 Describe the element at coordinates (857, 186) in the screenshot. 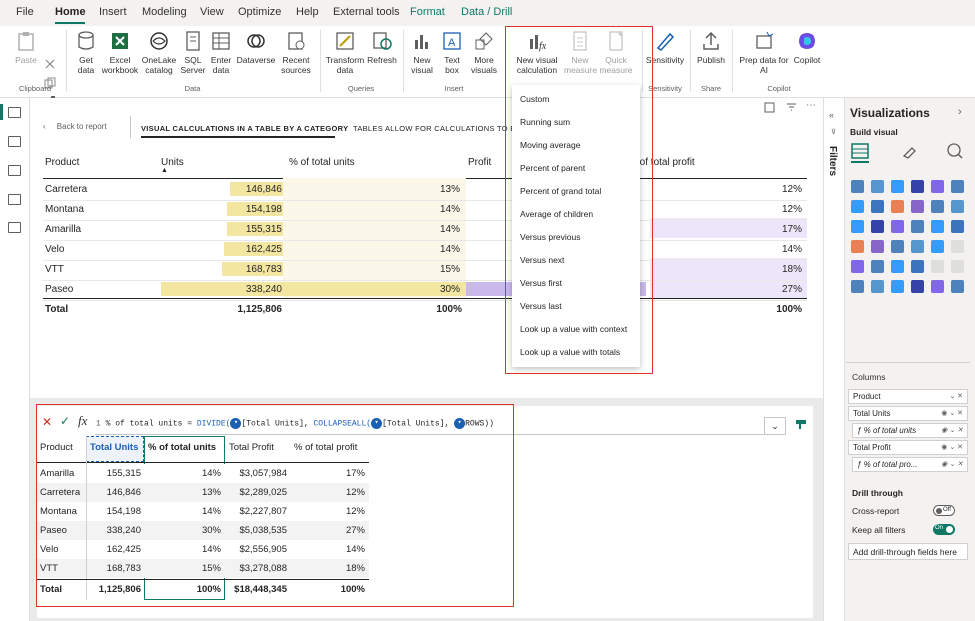

I see `stacked-bar-icon` at that location.